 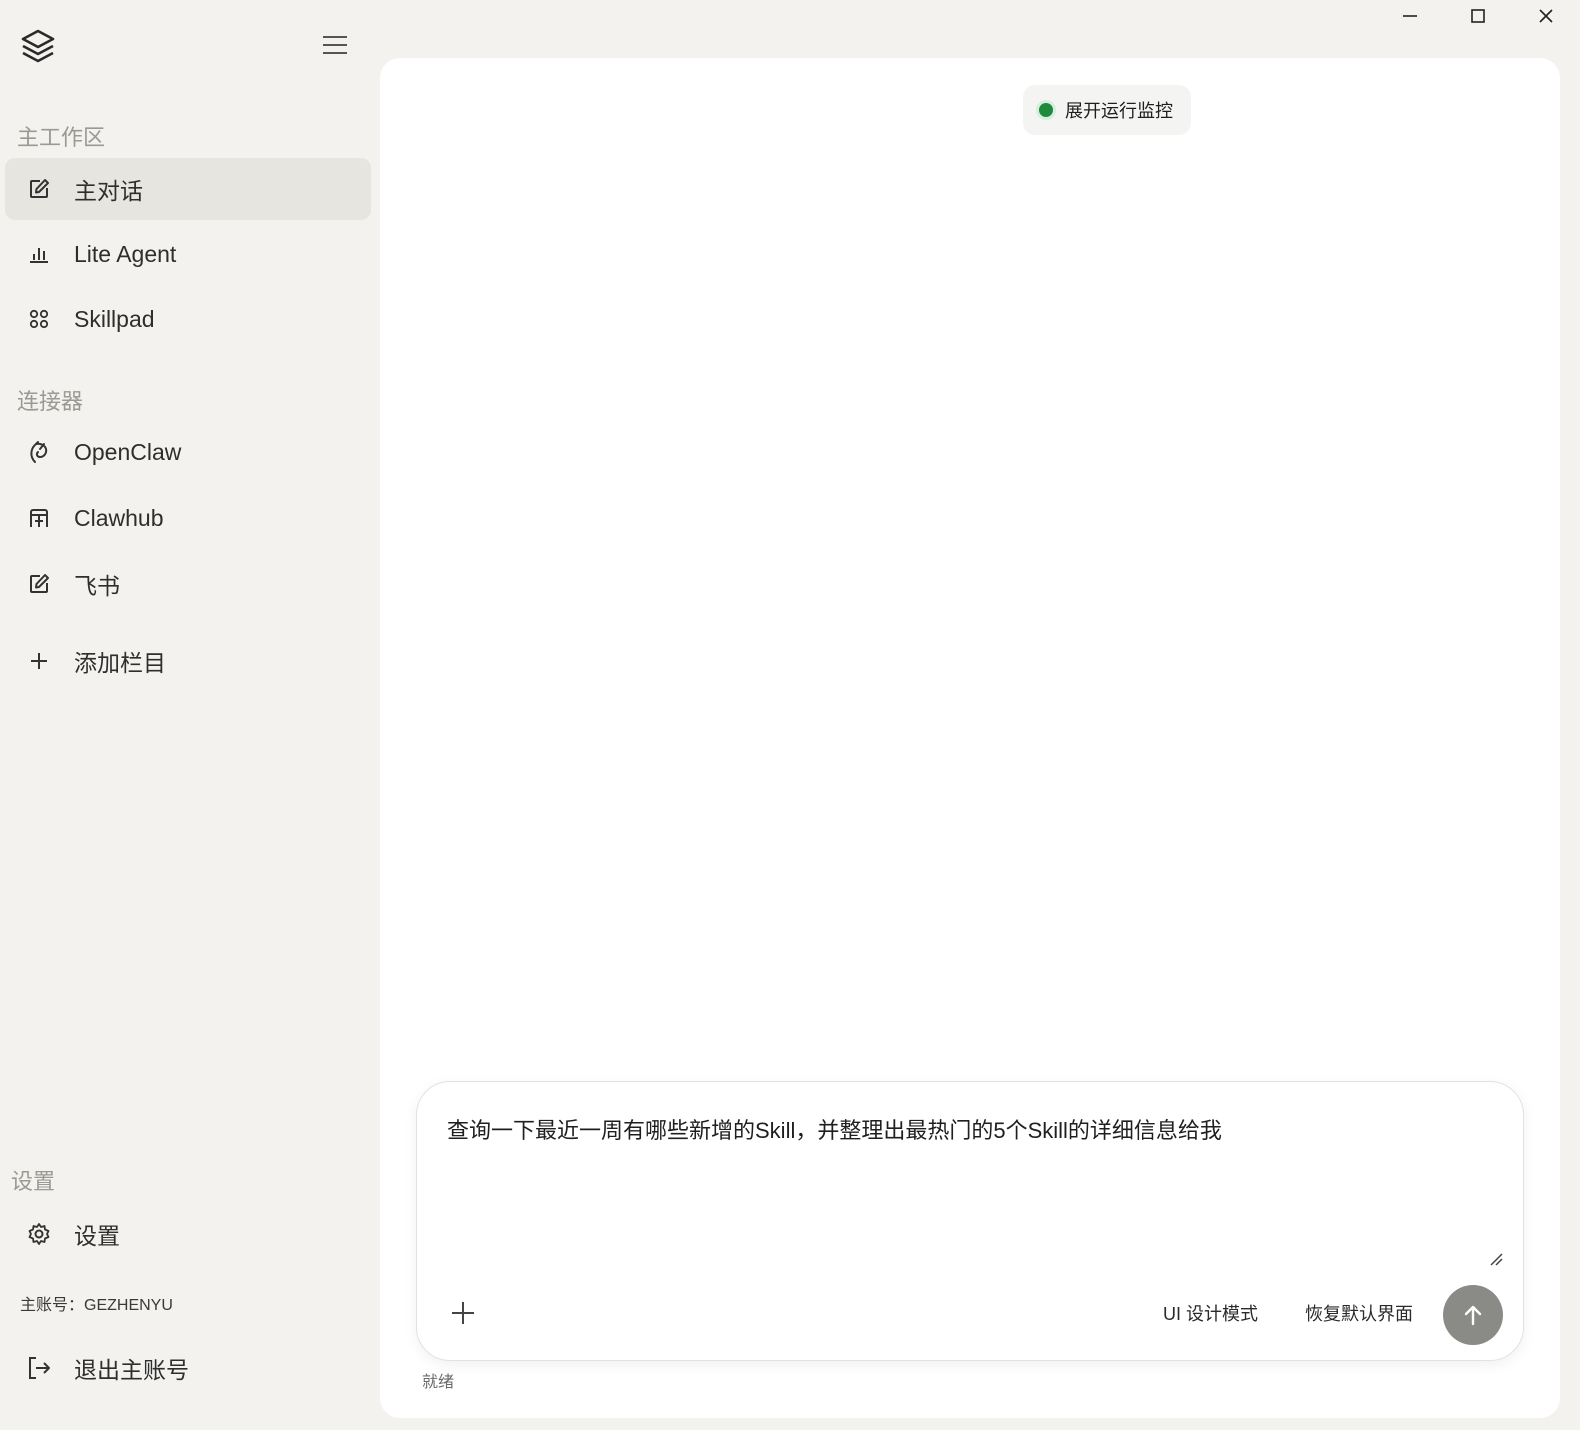 What do you see at coordinates (188, 319) in the screenshot?
I see `sidebar-item-skillpad: Skillpad` at bounding box center [188, 319].